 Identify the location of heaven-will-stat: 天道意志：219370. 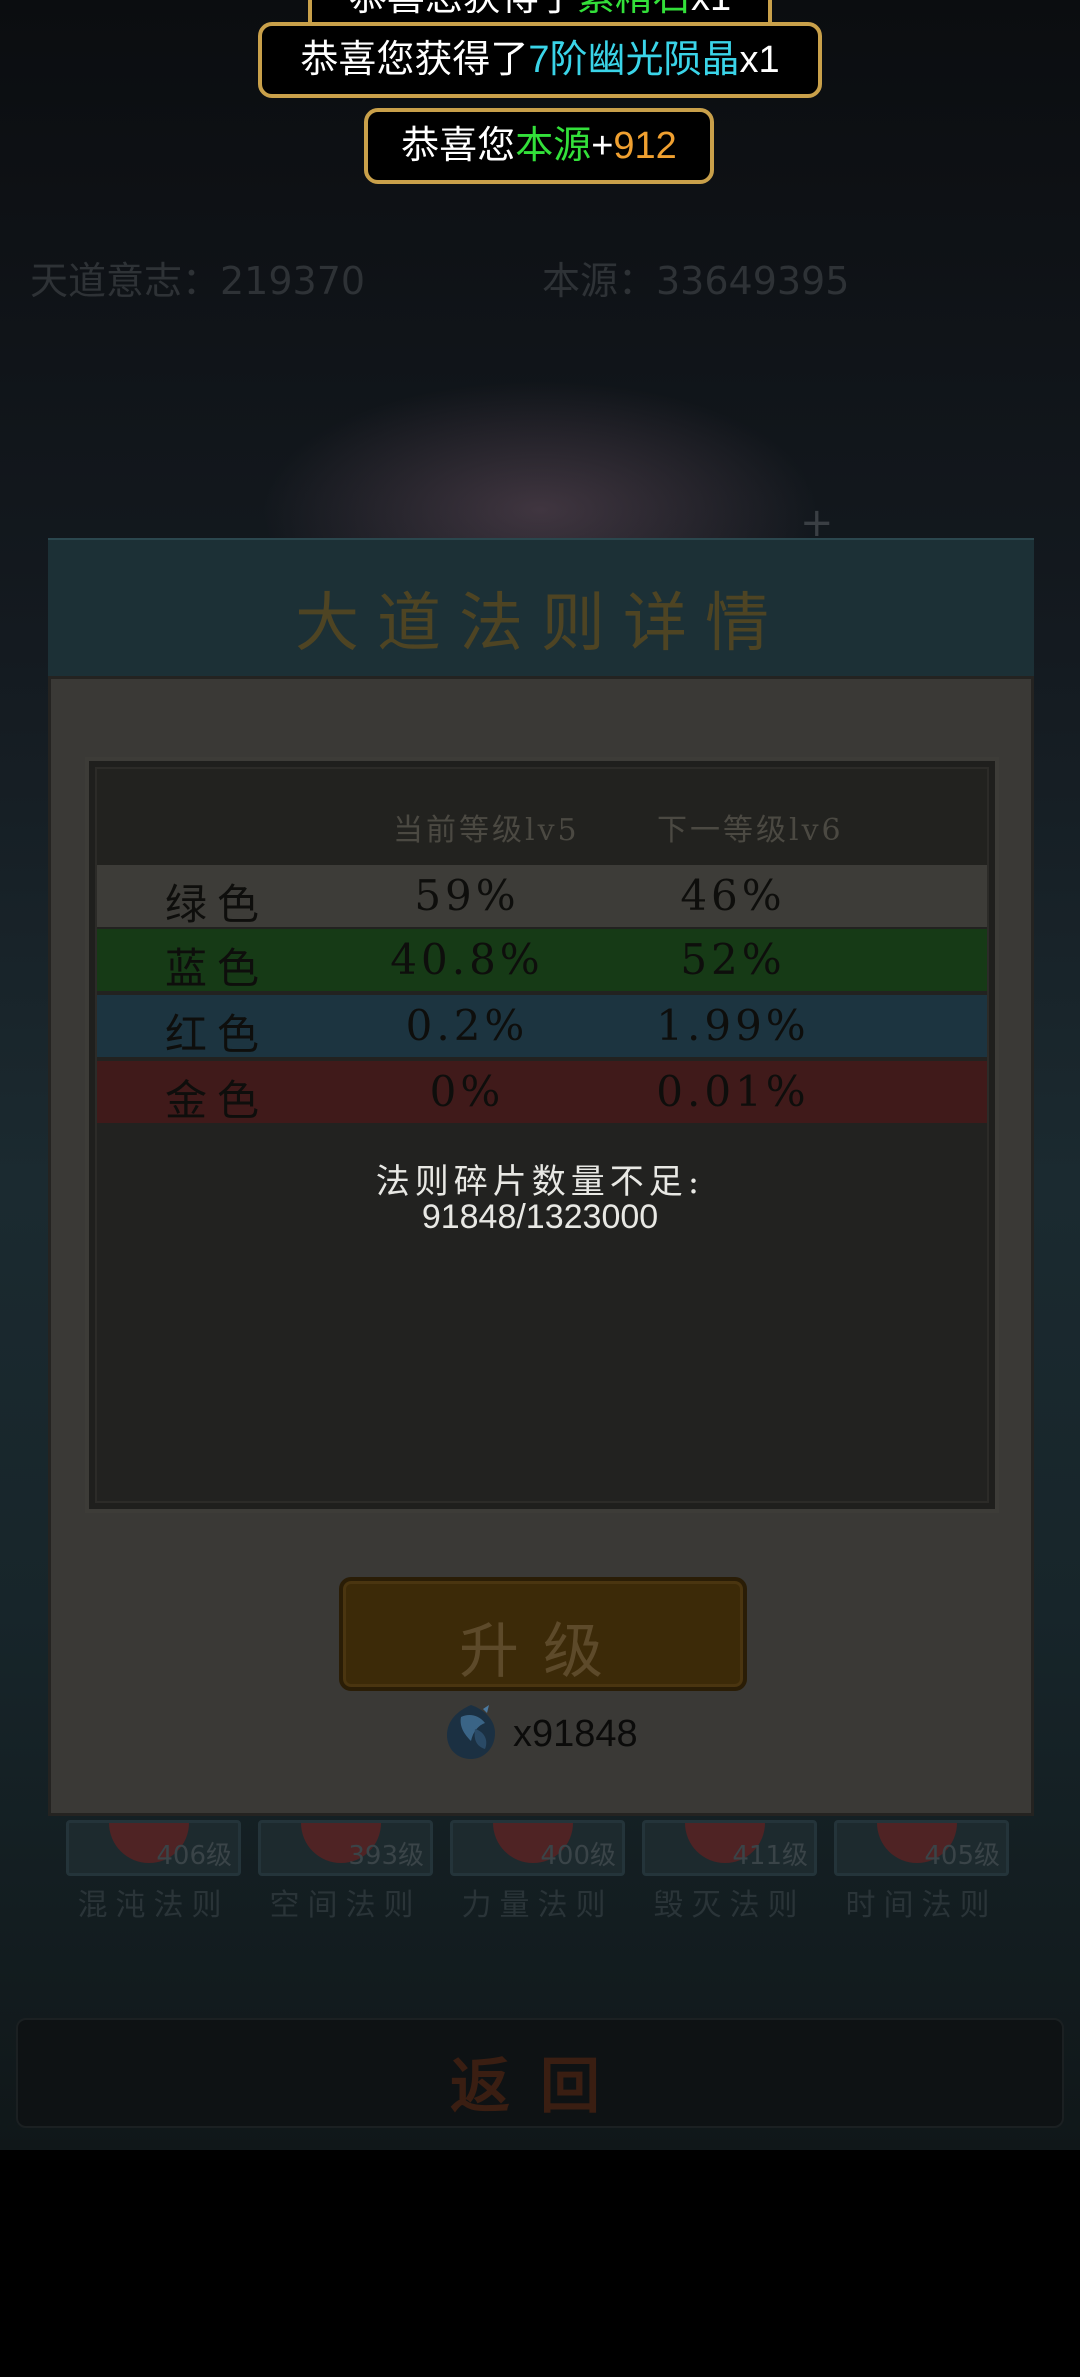
(198, 281).